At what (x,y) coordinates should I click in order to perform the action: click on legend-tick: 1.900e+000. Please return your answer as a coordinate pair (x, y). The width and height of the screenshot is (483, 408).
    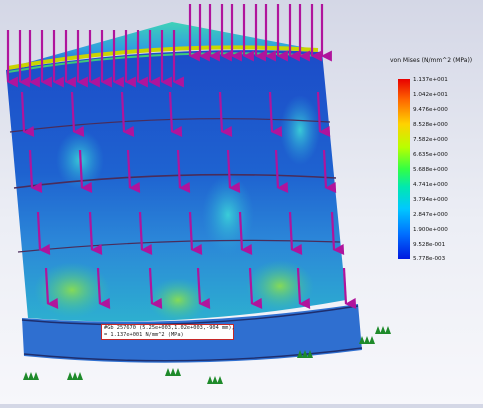
    Looking at the image, I should click on (430, 230).